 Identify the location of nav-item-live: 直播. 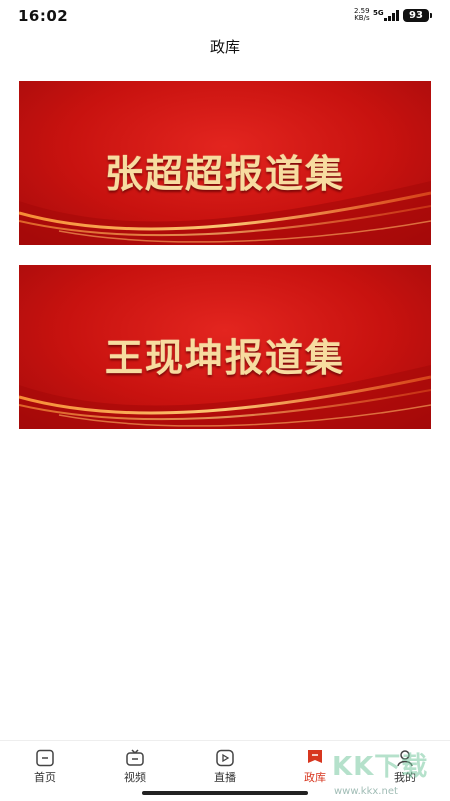
(225, 769).